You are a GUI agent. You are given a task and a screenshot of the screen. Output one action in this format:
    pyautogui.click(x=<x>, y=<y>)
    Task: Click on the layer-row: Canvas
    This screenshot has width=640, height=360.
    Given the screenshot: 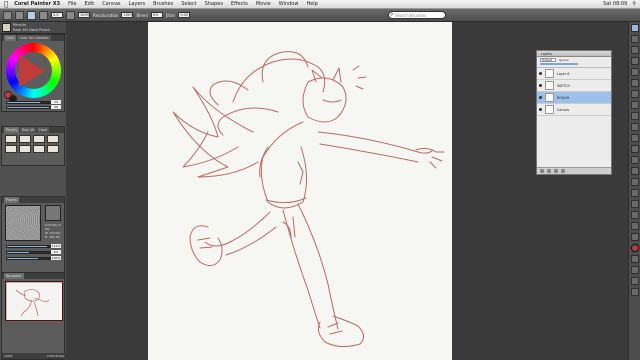 What is the action you would take?
    pyautogui.click(x=574, y=110)
    